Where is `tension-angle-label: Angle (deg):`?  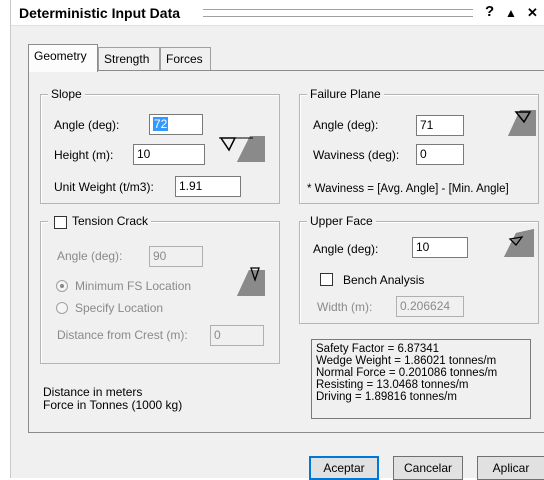
tension-angle-label: Angle (deg): is located at coordinates (90, 256).